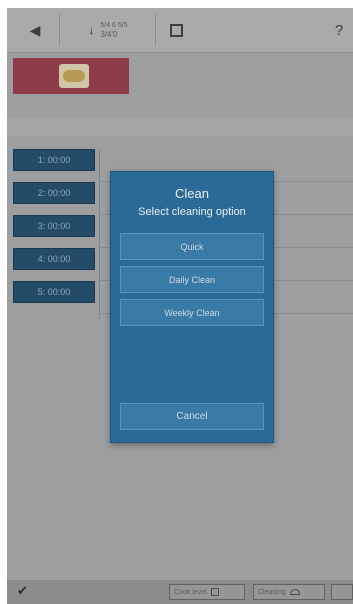  I want to click on square-icon, so click(176, 30).